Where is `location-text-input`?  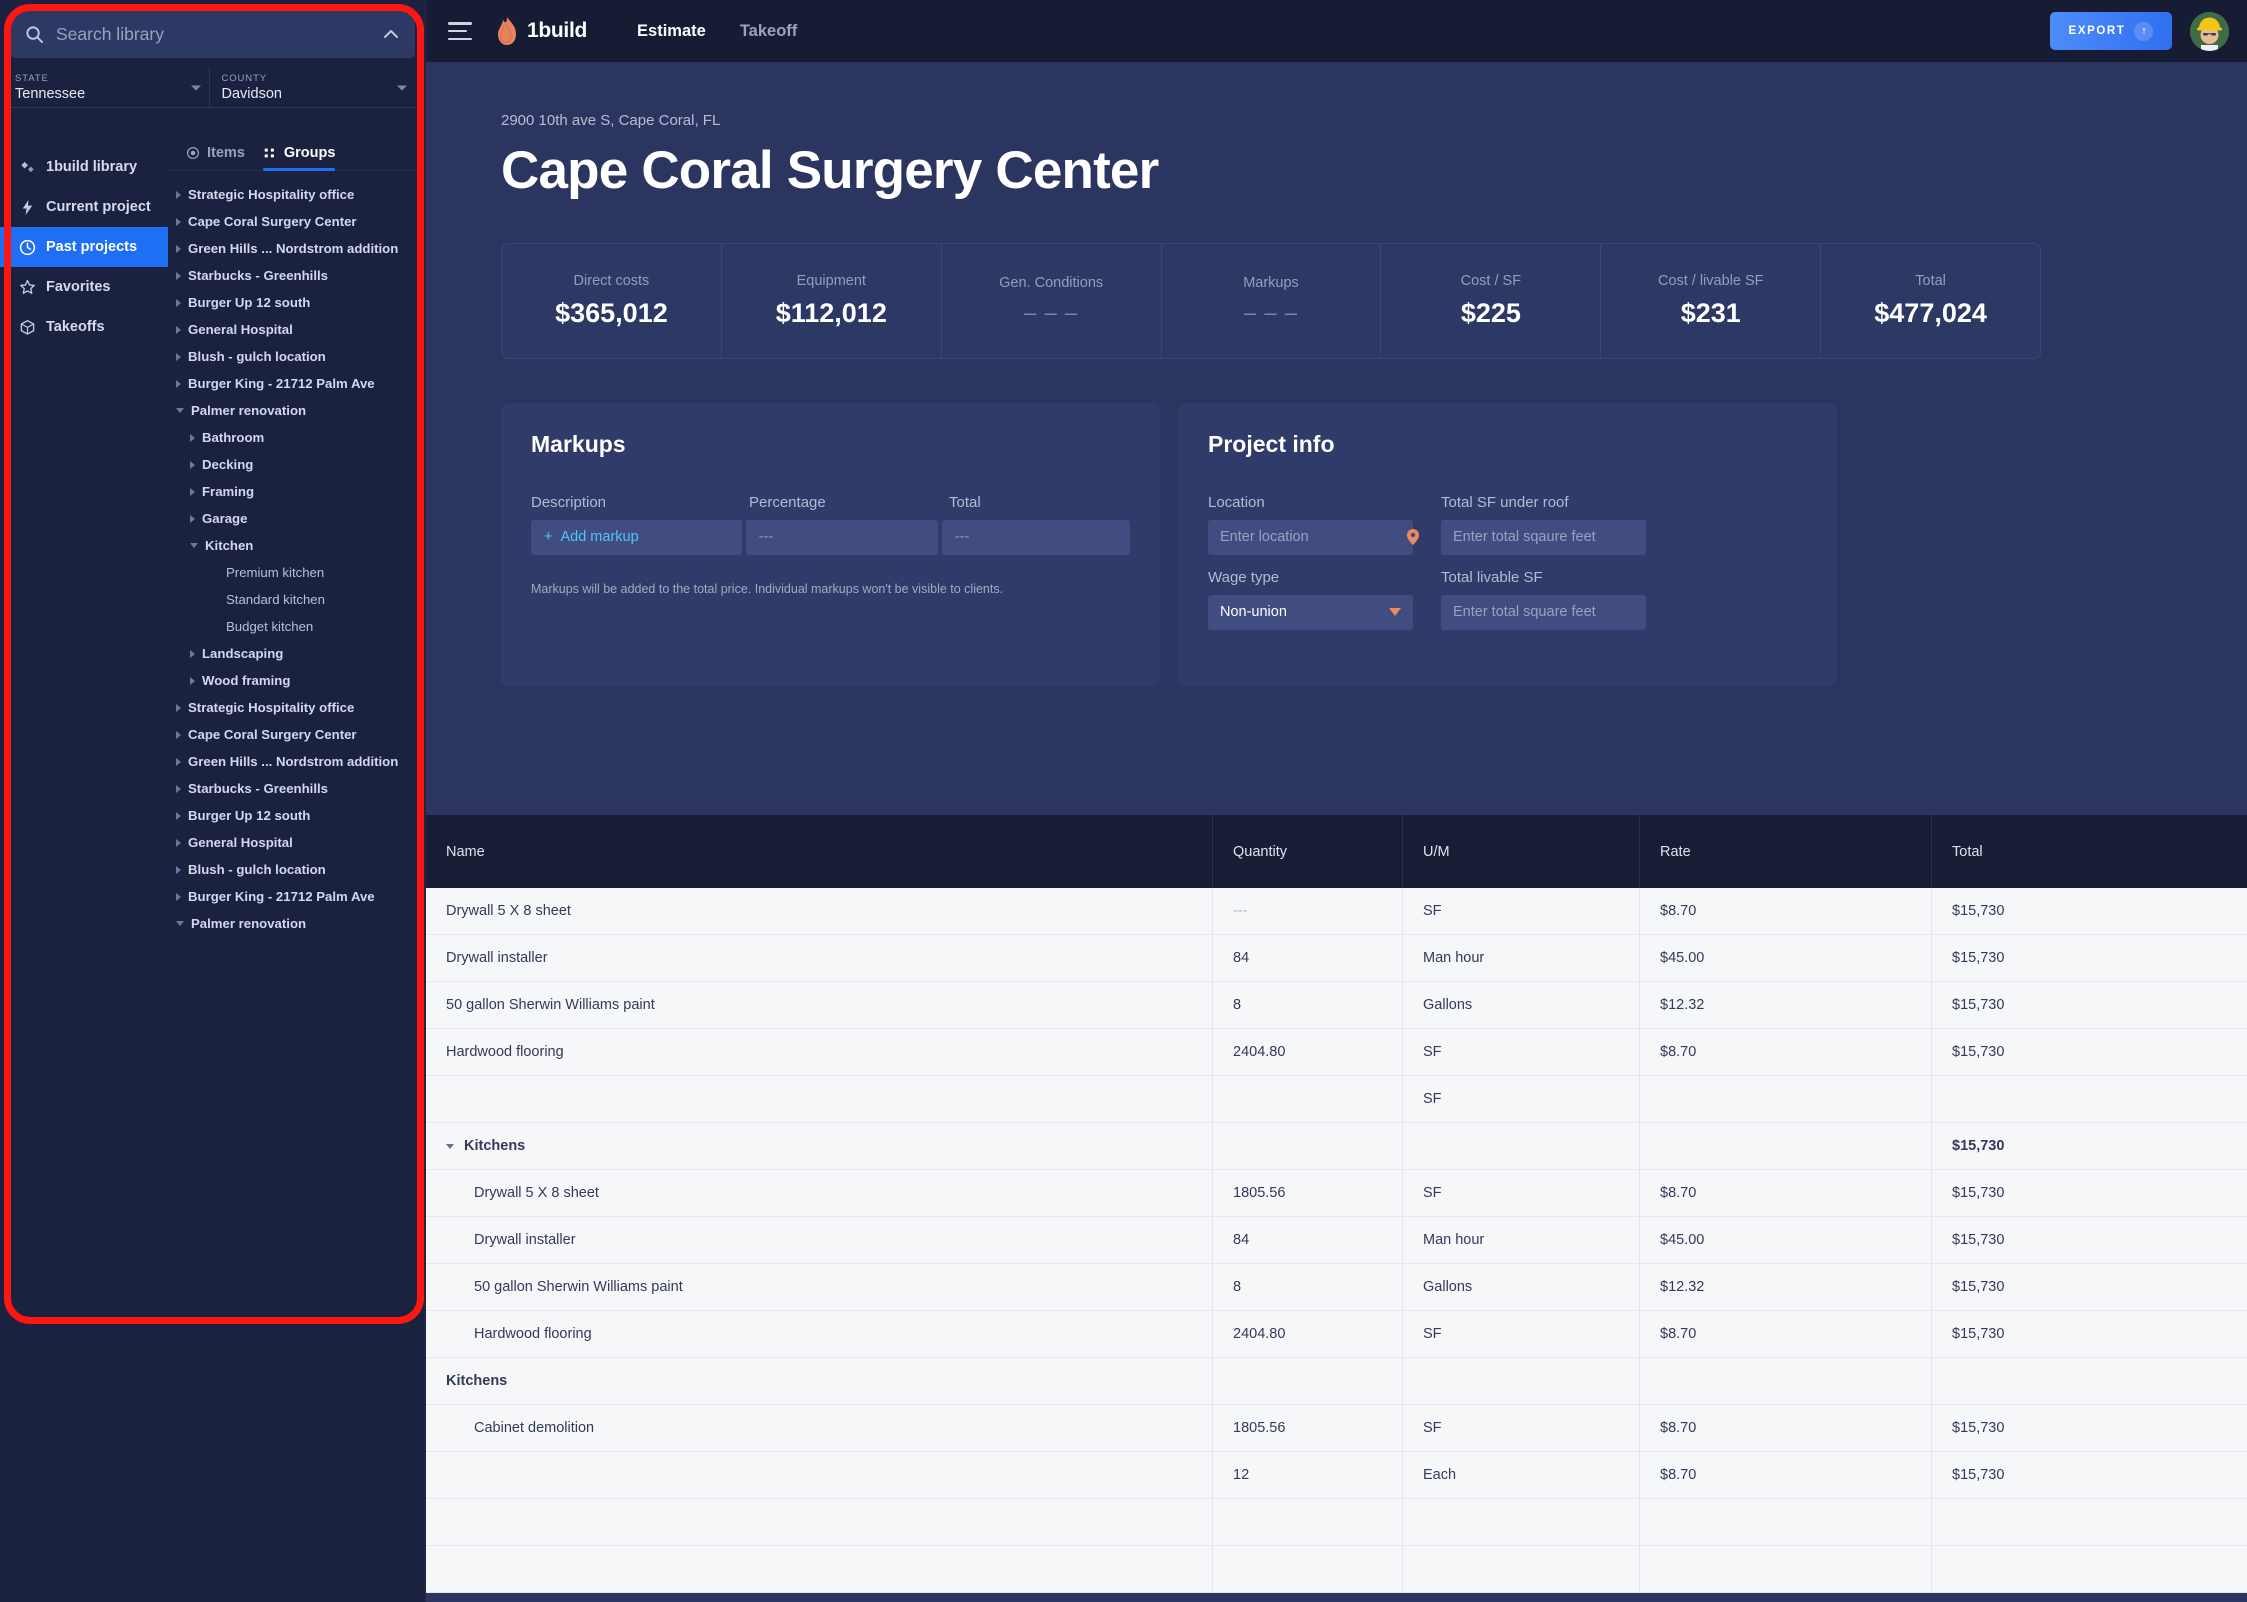 location-text-input is located at coordinates (1313, 537).